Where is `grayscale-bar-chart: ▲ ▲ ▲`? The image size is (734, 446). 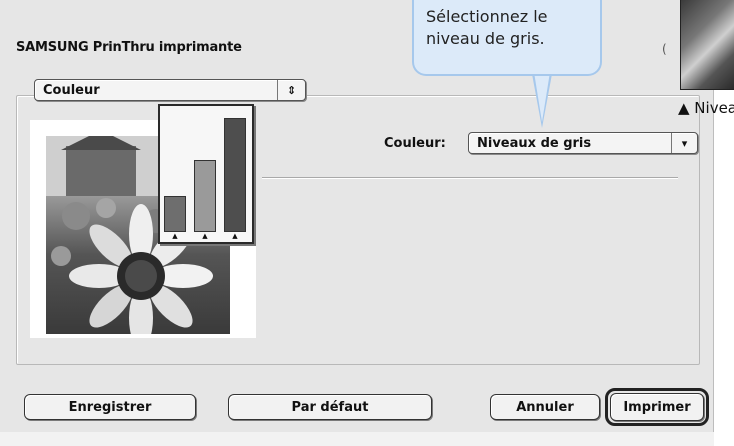
grayscale-bar-chart: ▲ ▲ ▲ is located at coordinates (206, 174).